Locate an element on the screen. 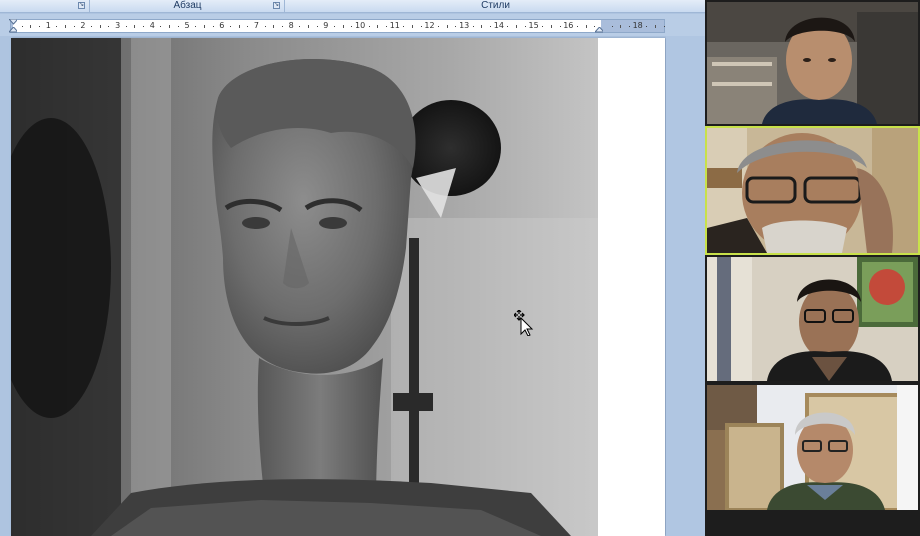 The height and width of the screenshot is (536, 920). ruler-number: 6 is located at coordinates (222, 25).